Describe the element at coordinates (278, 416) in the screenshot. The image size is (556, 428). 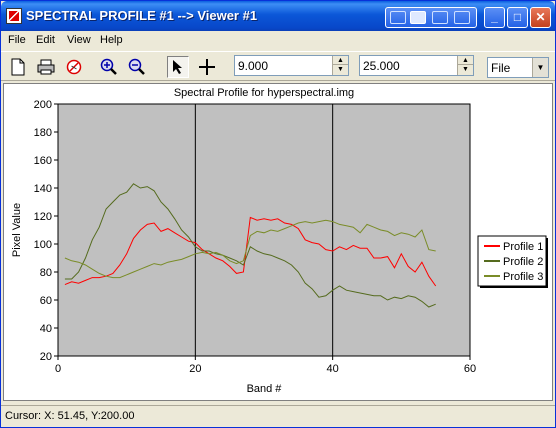
I see `status-bar: Cursor: X: 51.45, Y:200.00` at that location.